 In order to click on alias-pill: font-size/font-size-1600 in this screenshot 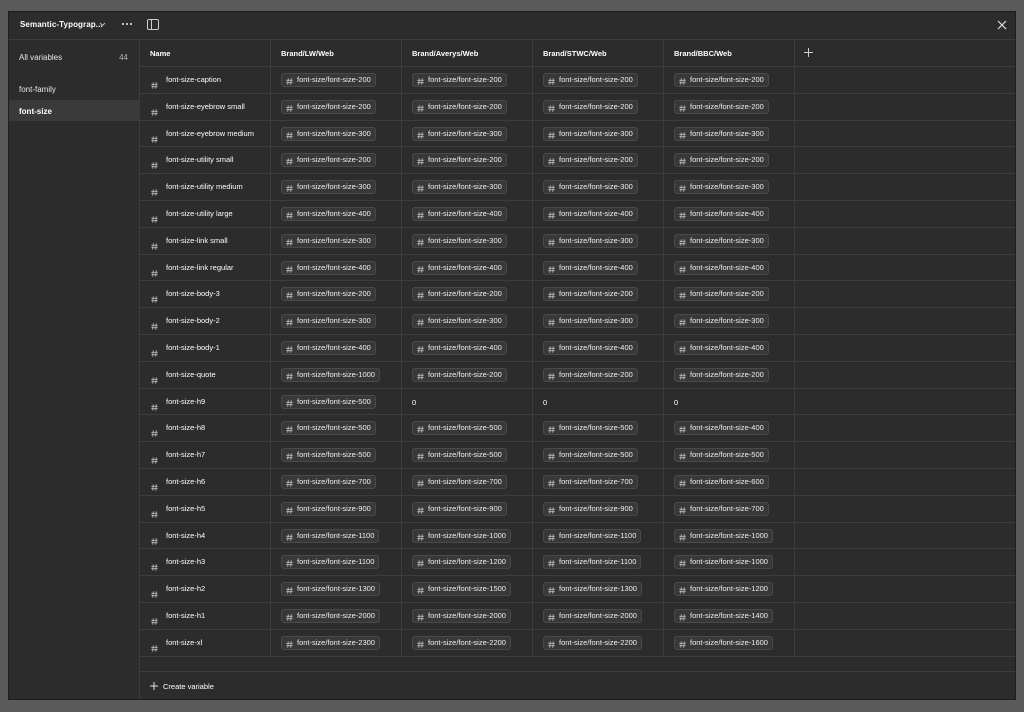, I will do `click(723, 642)`.